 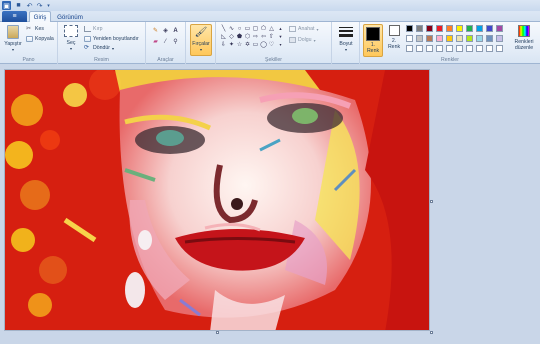 I want to click on resize-icon, so click(x=87, y=39).